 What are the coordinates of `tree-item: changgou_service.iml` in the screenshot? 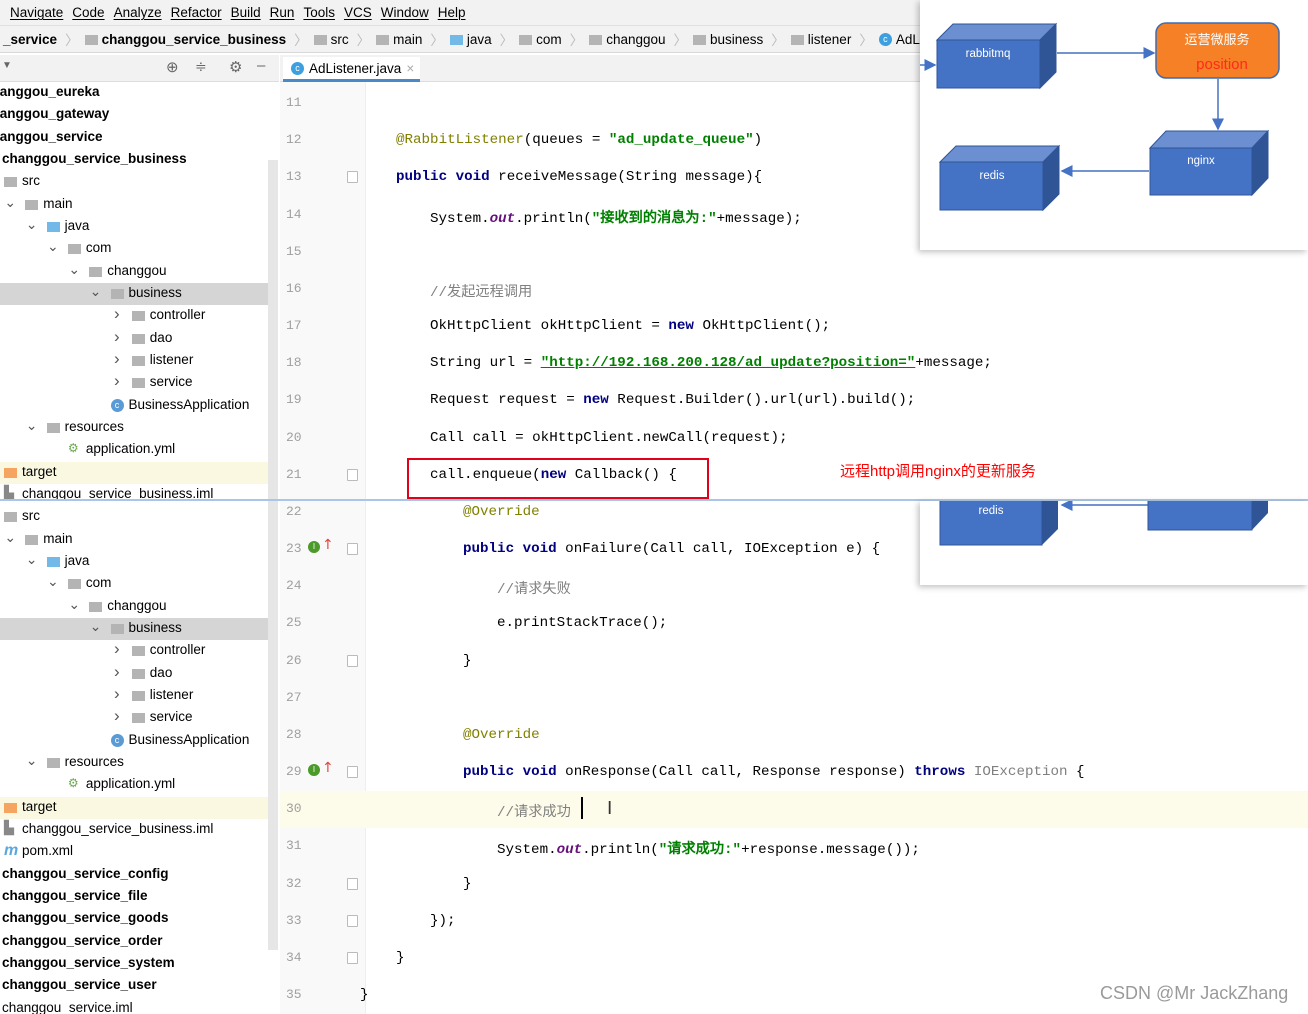 It's located at (134, 1006).